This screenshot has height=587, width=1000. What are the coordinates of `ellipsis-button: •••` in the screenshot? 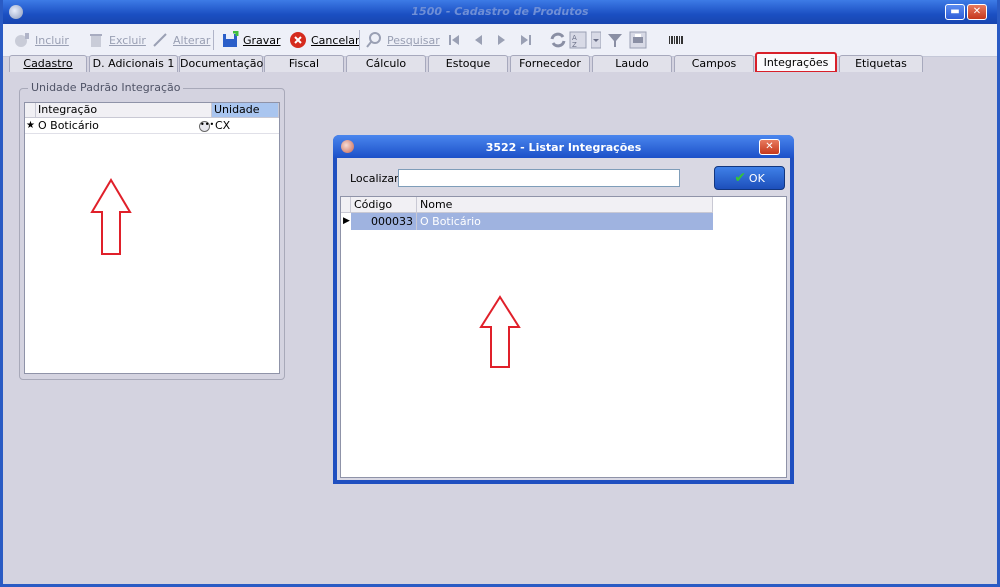 It's located at (206, 125).